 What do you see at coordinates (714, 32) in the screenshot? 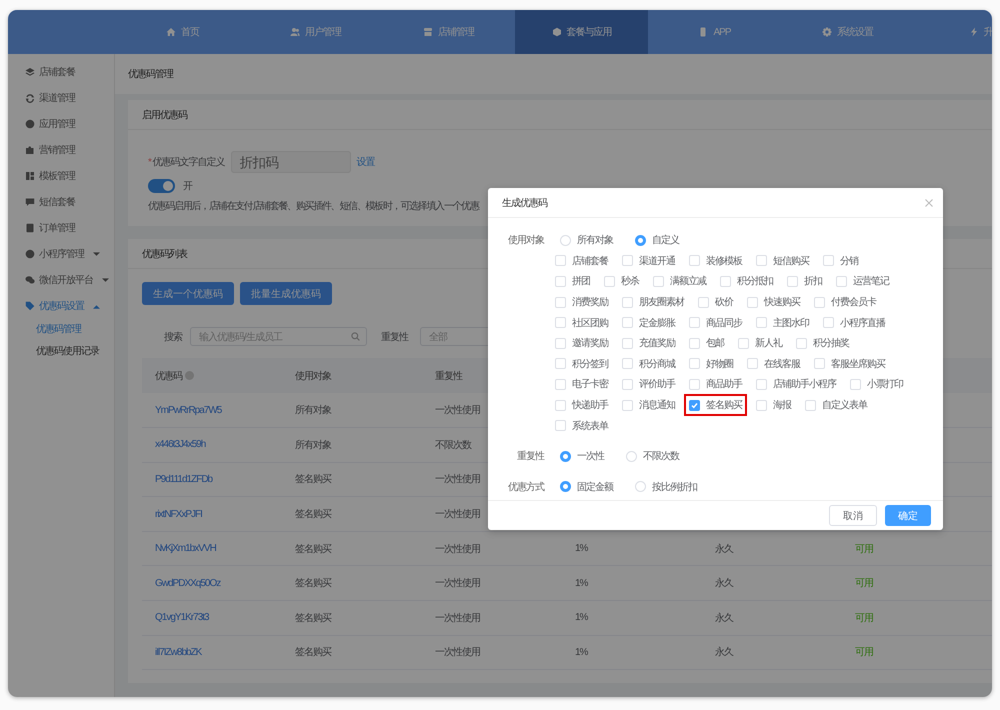
I see `nav-tab: APP` at bounding box center [714, 32].